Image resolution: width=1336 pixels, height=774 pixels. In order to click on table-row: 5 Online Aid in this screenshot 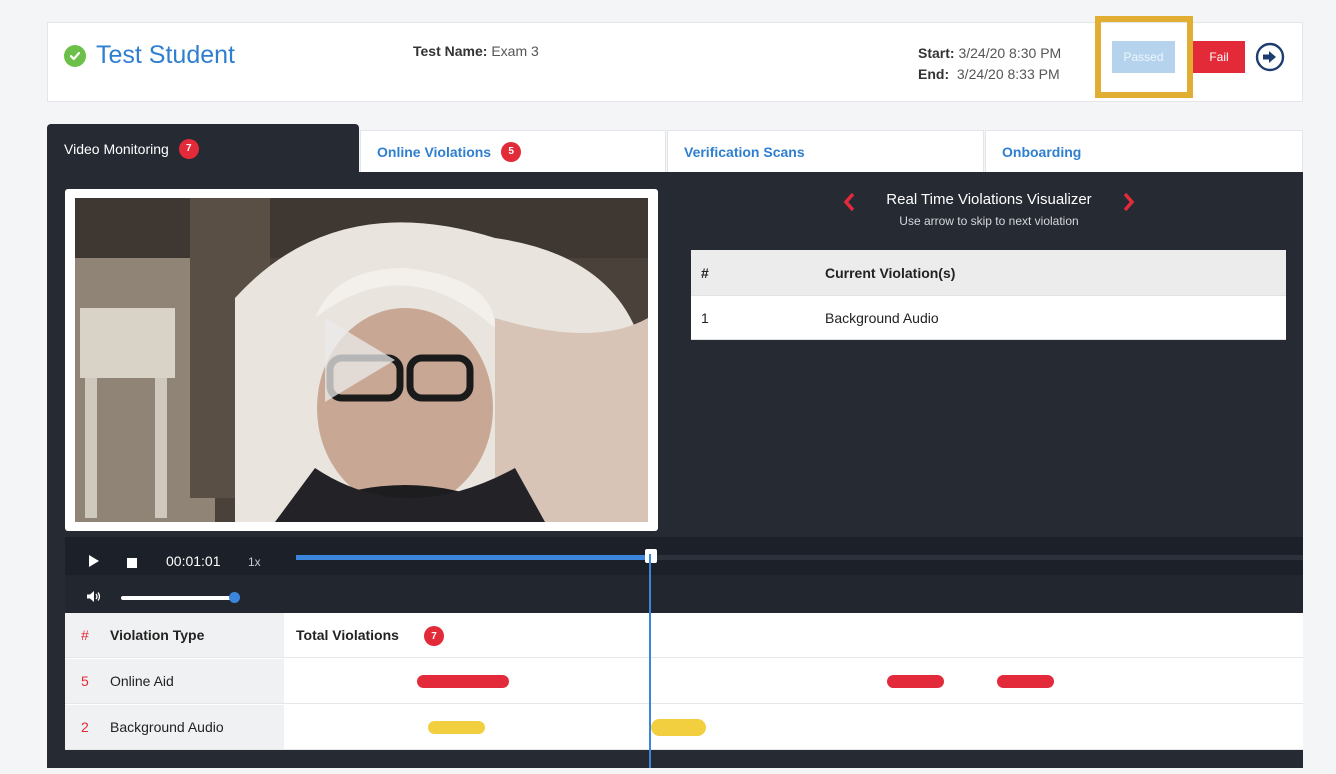, I will do `click(684, 681)`.